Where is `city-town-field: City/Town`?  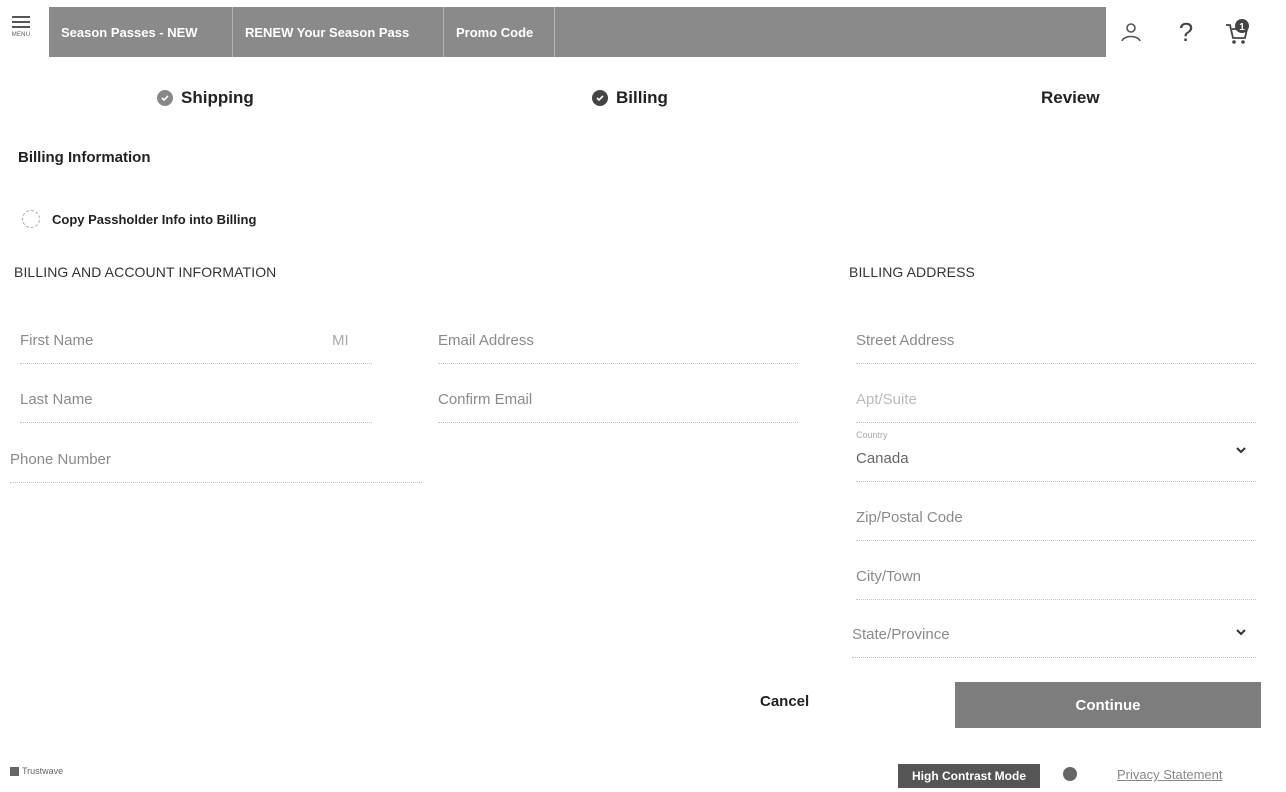
city-town-field: City/Town is located at coordinates (1056, 577).